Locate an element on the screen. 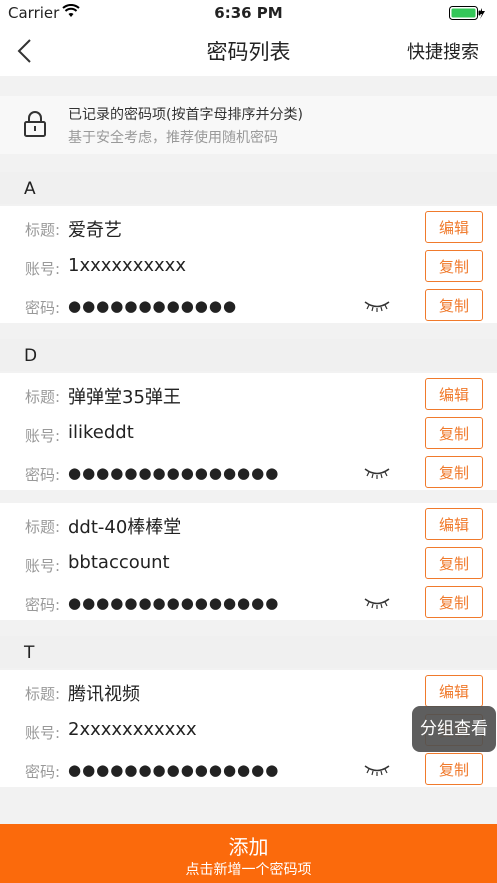  security-notice: 已记录的密码项(按首字母排序并分类) 基于安全考虑，推荐使用随机密码 is located at coordinates (248, 125).